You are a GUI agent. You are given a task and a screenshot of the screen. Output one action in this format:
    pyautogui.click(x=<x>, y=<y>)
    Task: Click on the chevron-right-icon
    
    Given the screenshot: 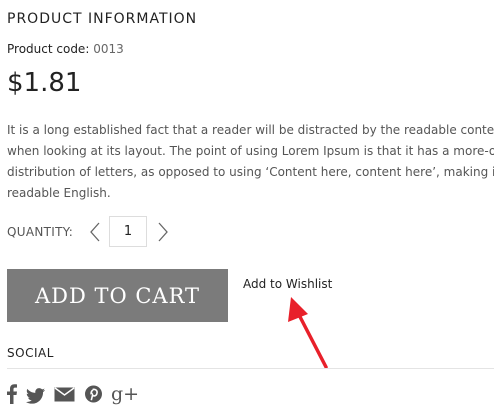 What is the action you would take?
    pyautogui.click(x=163, y=232)
    